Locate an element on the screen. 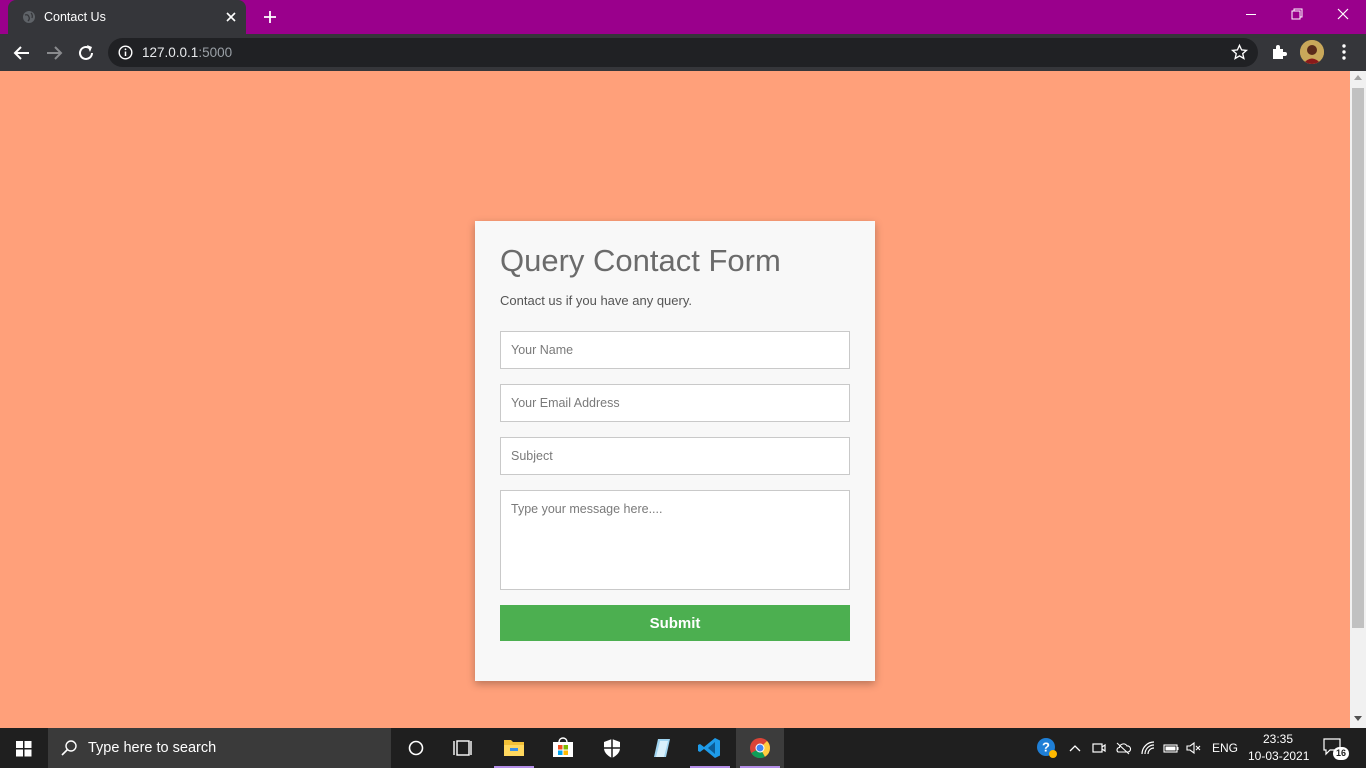 Image resolution: width=1366 pixels, height=768 pixels. browser-title-bar: Contact Us is located at coordinates (683, 17).